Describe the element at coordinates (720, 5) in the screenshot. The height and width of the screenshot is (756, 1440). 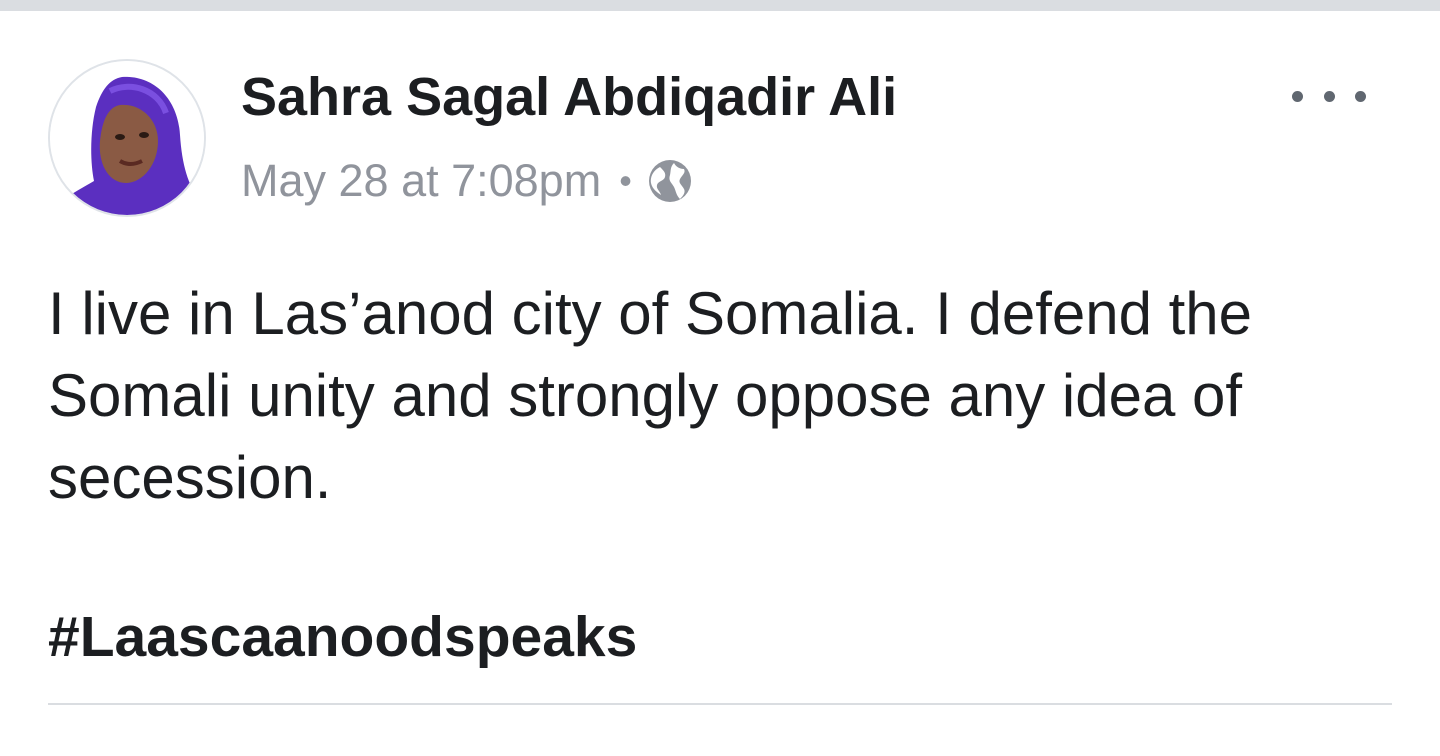
I see `top-strip` at that location.